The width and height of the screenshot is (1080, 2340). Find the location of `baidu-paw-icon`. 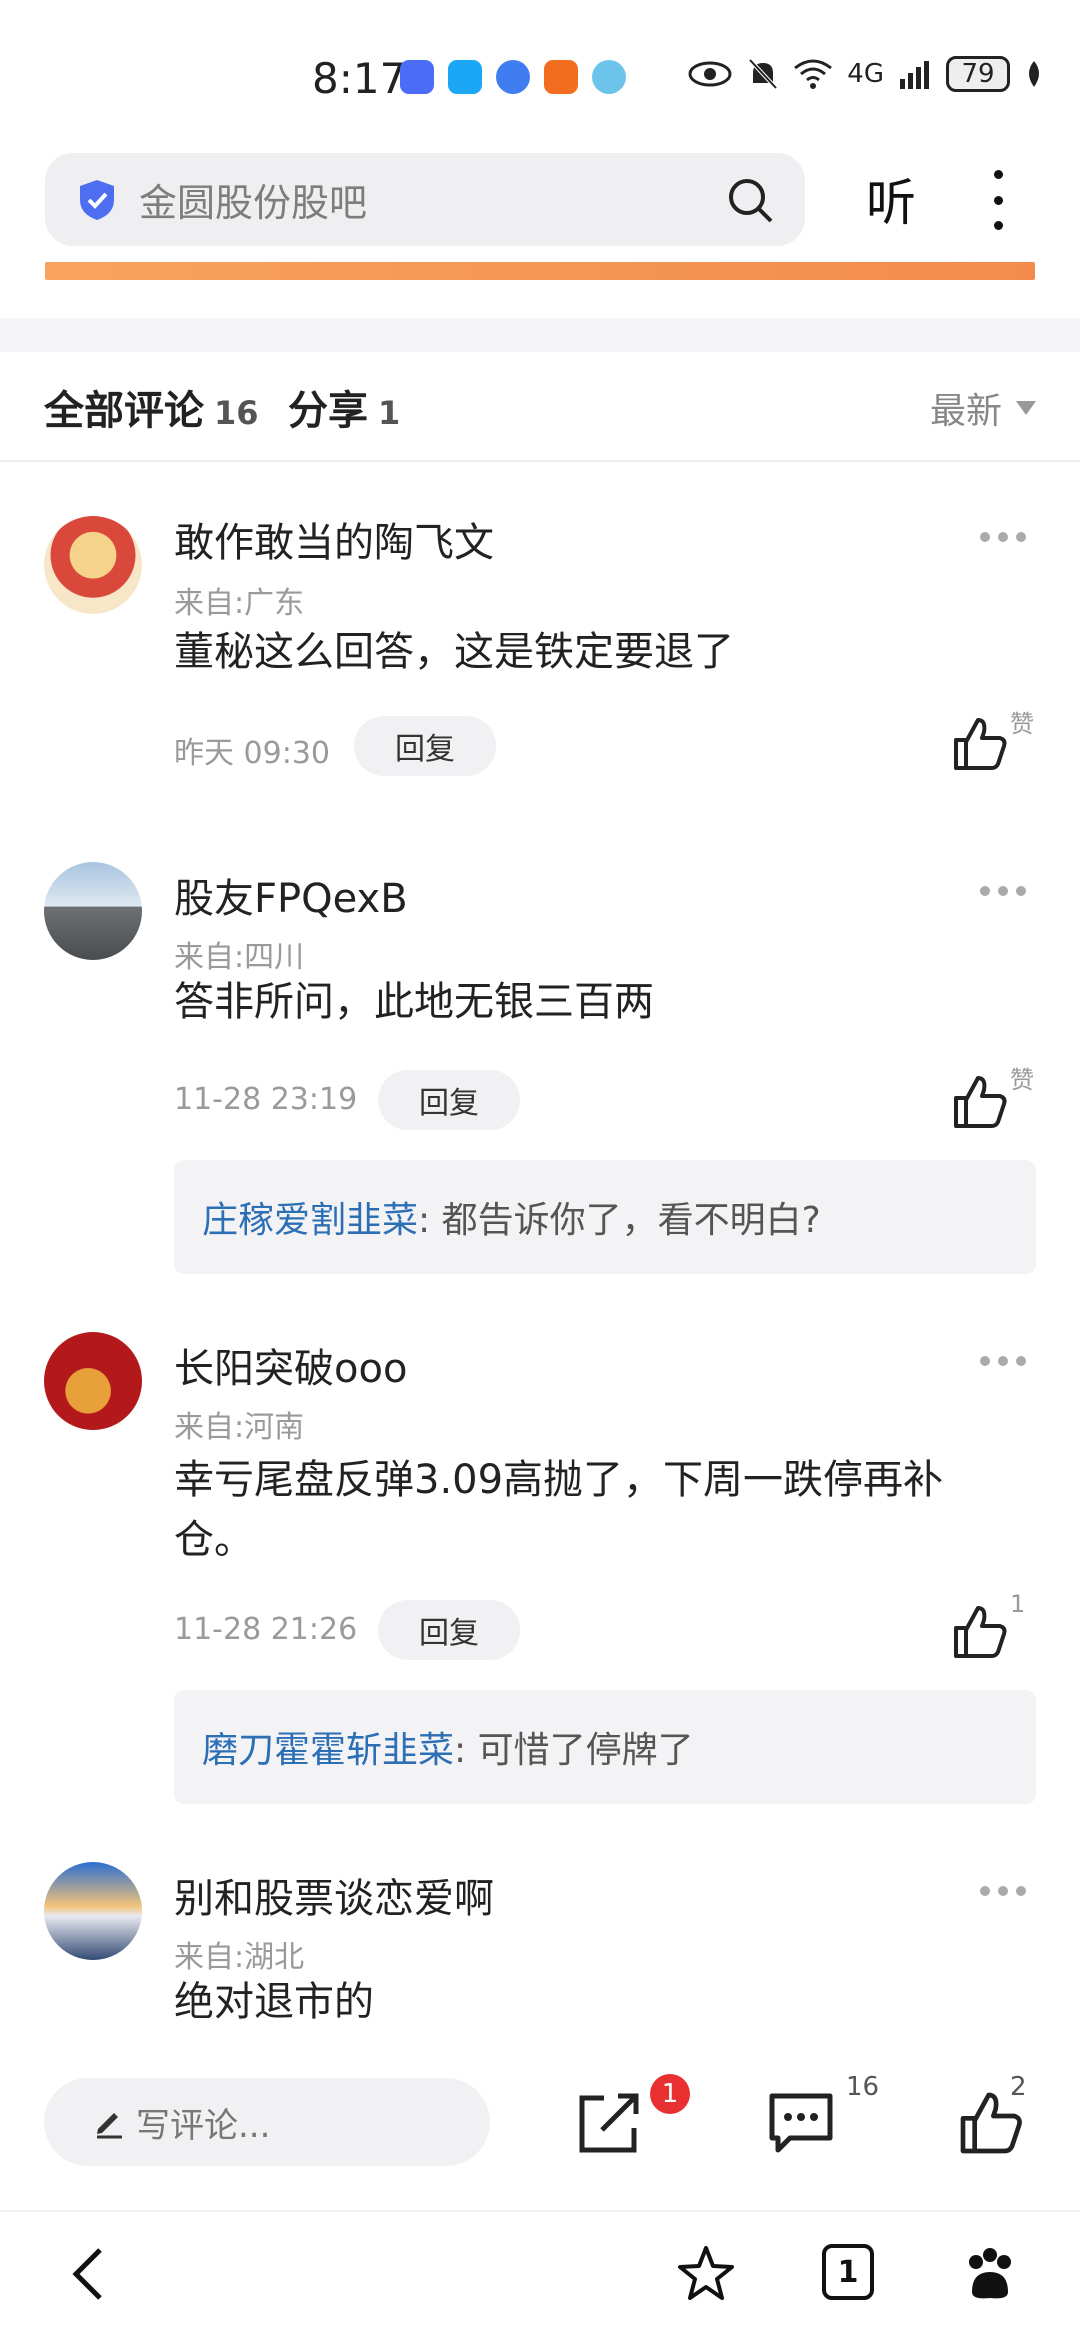

baidu-paw-icon is located at coordinates (990, 2274).